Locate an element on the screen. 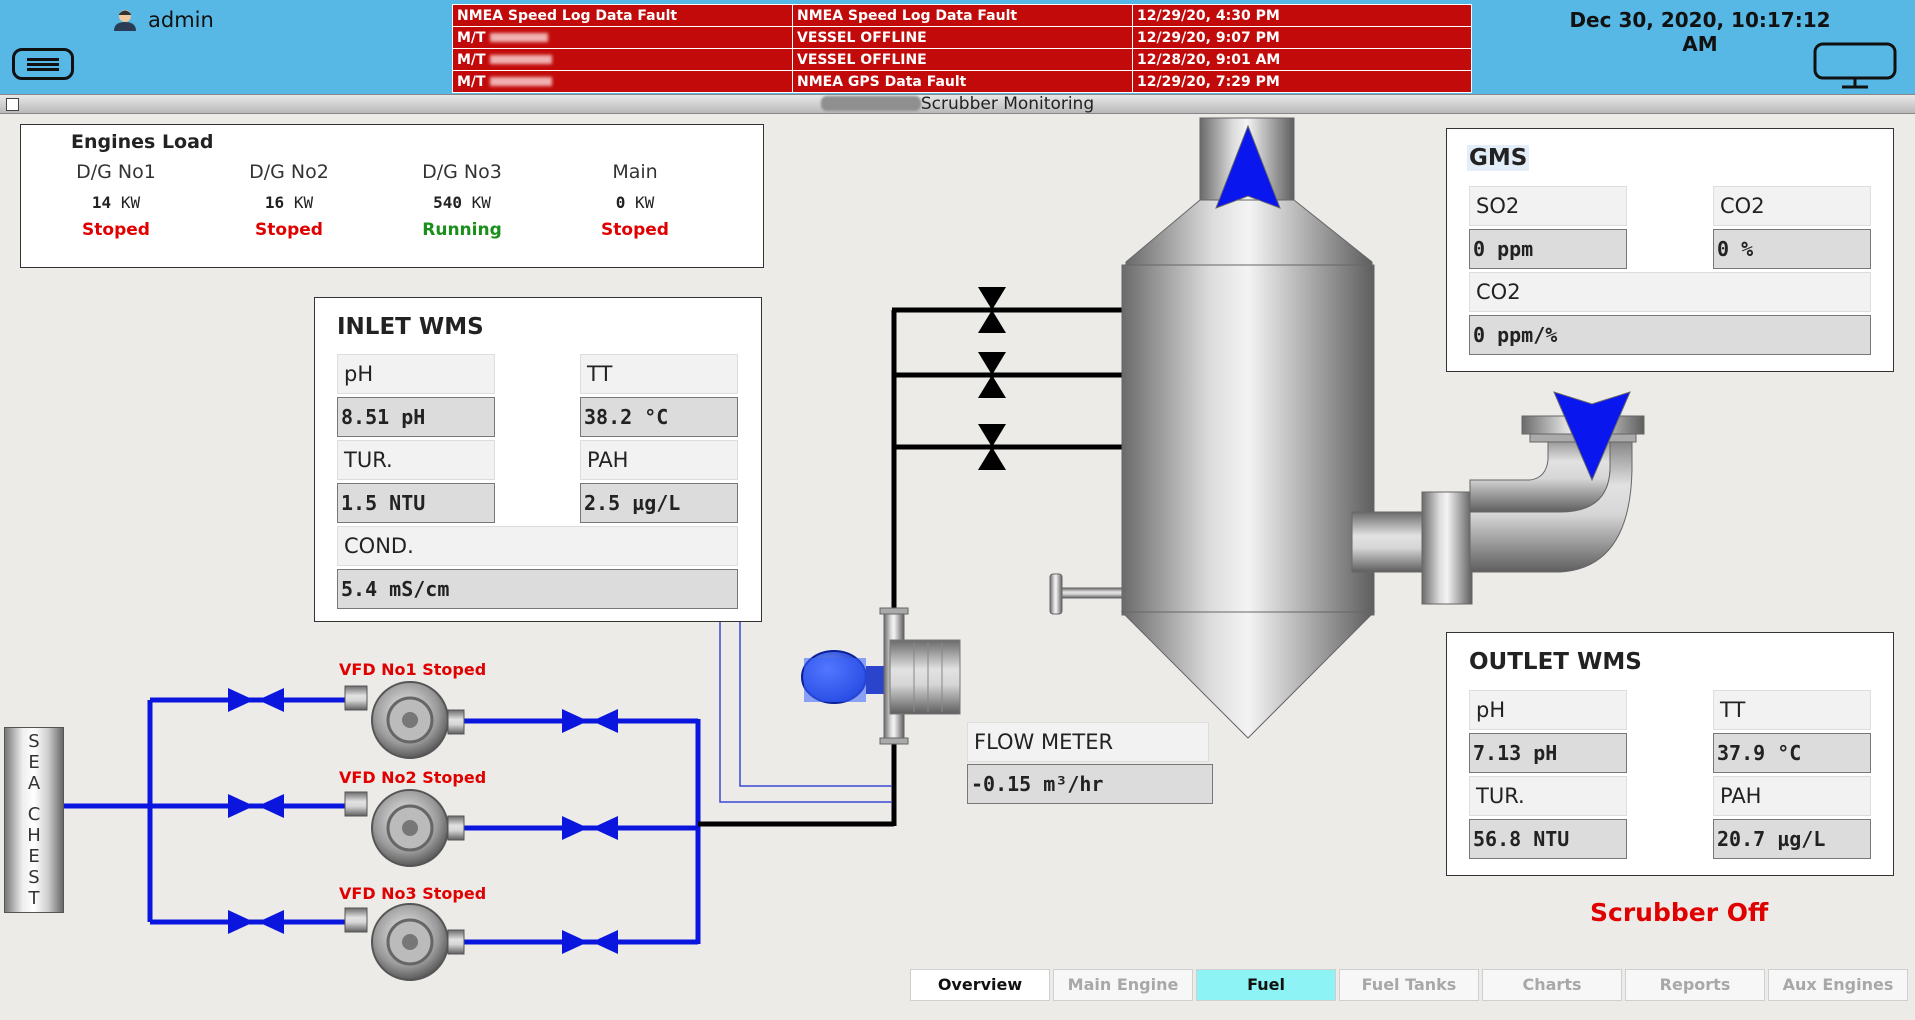  sea-chest-letter: A is located at coordinates (34, 783).